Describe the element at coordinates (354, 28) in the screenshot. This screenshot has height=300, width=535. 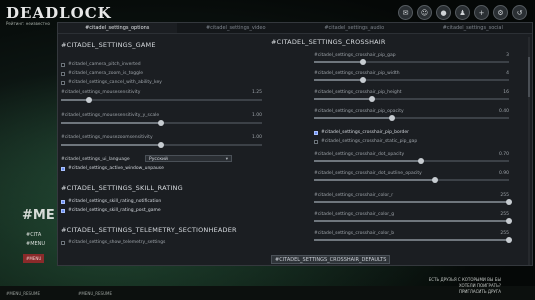
I see `tab-audio: #citadel_settings_audio` at that location.